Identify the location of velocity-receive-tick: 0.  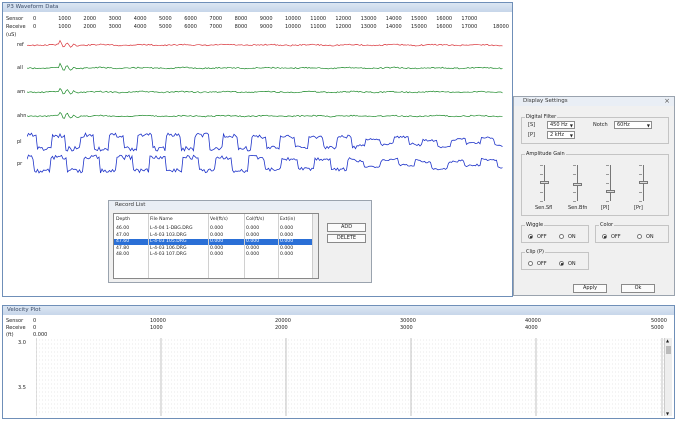
(35, 328).